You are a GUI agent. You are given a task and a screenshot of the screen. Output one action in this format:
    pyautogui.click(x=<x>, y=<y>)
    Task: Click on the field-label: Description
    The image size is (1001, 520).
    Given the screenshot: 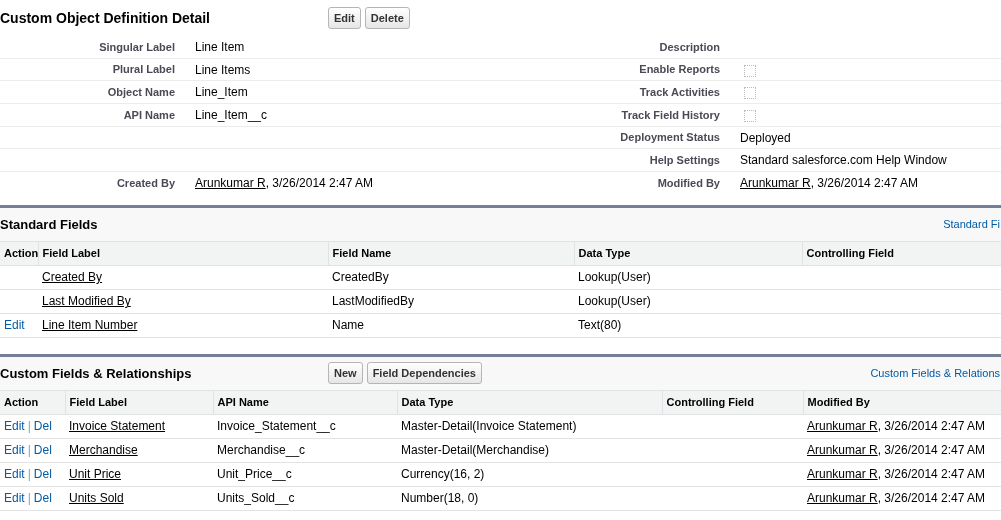 What is the action you would take?
    pyautogui.click(x=689, y=47)
    